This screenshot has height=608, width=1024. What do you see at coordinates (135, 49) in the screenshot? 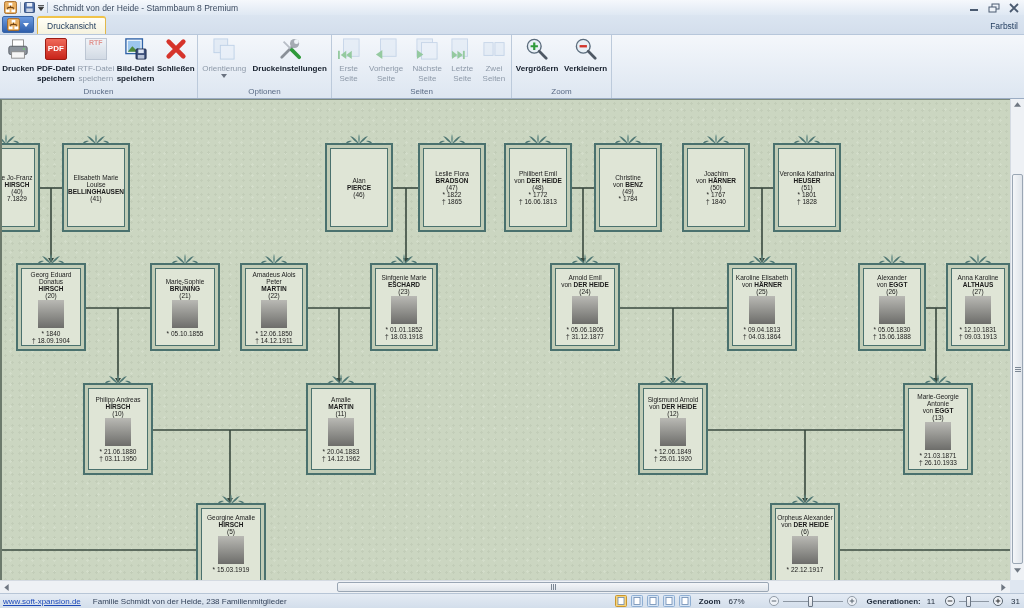
I see `image-file-icon` at bounding box center [135, 49].